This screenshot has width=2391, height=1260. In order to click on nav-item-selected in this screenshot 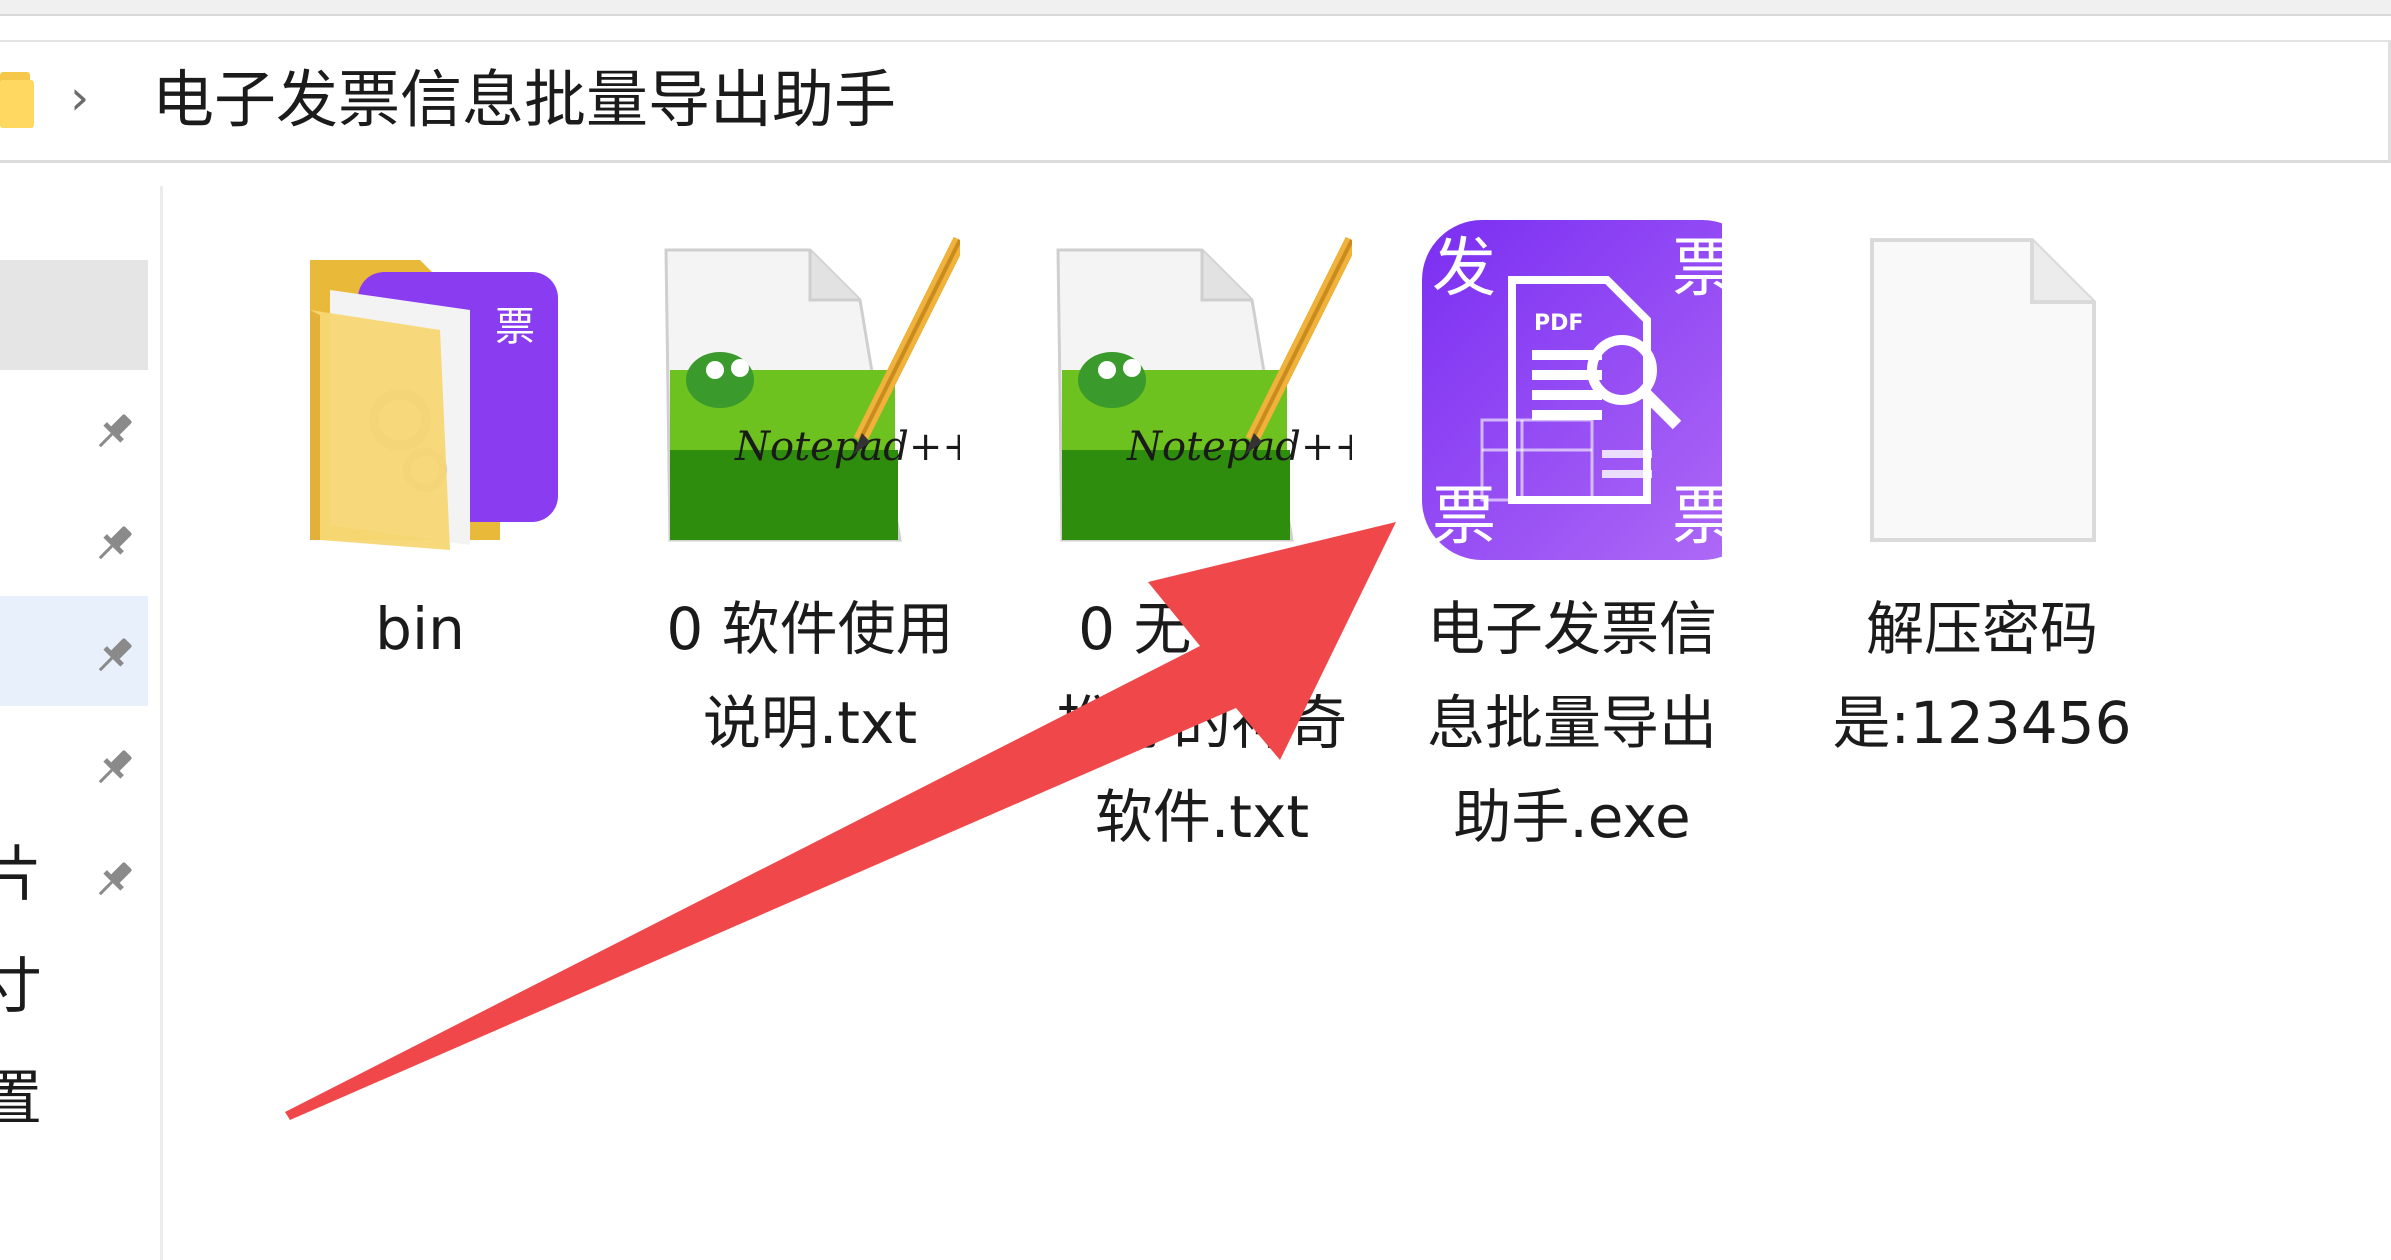, I will do `click(74, 315)`.